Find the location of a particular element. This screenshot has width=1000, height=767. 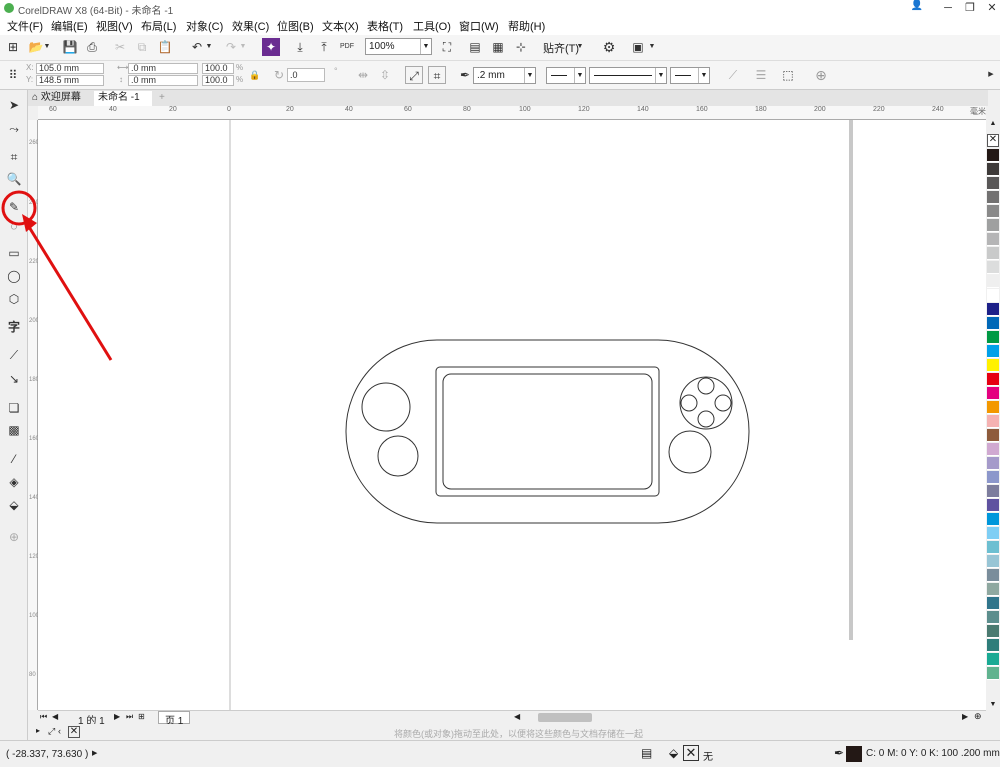

palette-pen-icon: ‹ is located at coordinates (59, 731).